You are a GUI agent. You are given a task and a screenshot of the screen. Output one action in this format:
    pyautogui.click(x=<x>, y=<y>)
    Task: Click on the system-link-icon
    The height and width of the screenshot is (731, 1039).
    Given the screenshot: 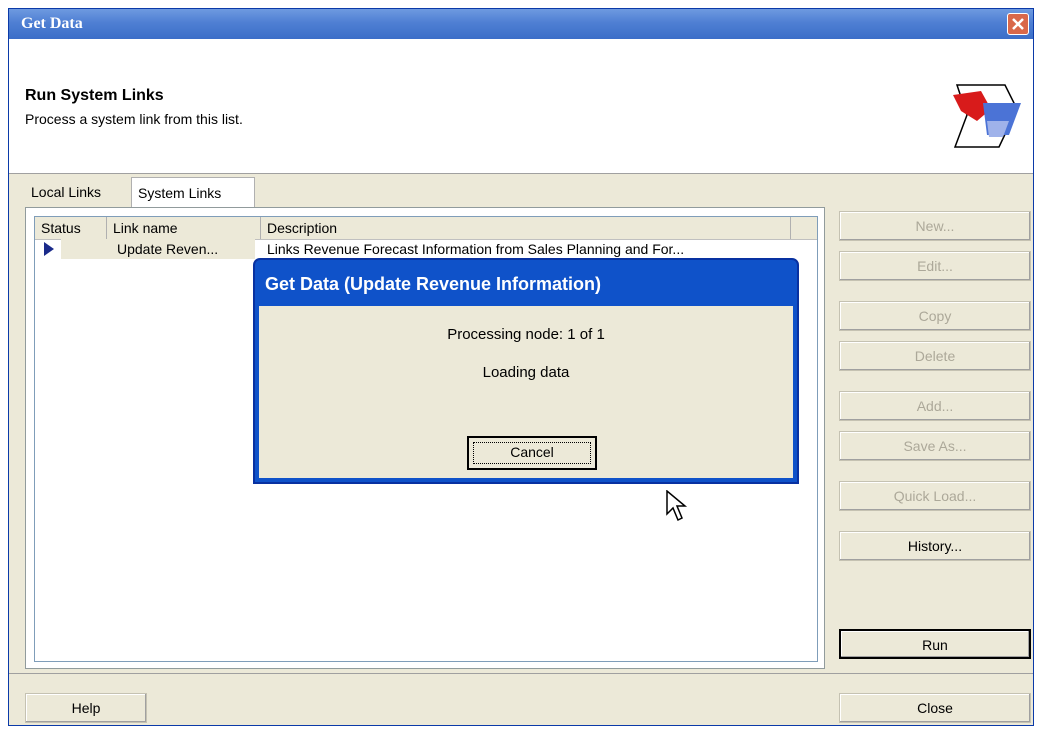 What is the action you would take?
    pyautogui.click(x=987, y=116)
    